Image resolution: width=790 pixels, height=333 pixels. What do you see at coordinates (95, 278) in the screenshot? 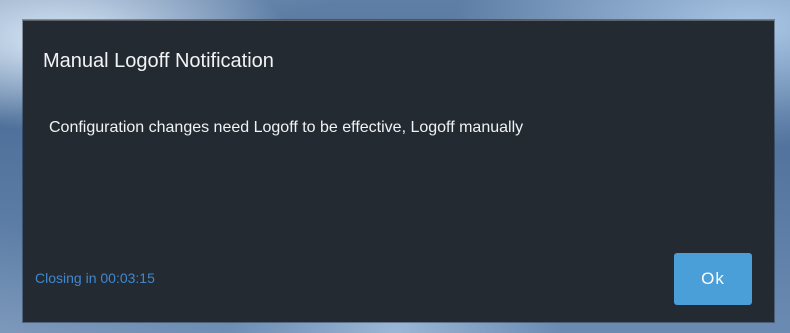
I see `closing-countdown: Closing in 00:03:15` at bounding box center [95, 278].